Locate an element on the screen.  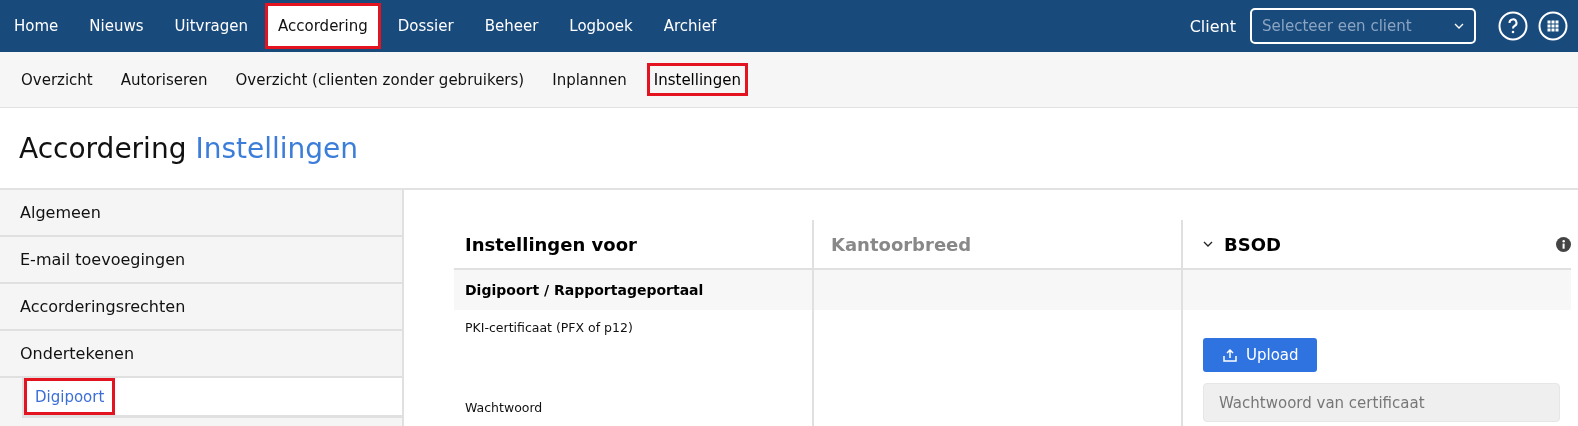
nav-tab: Nieuws is located at coordinates (116, 26).